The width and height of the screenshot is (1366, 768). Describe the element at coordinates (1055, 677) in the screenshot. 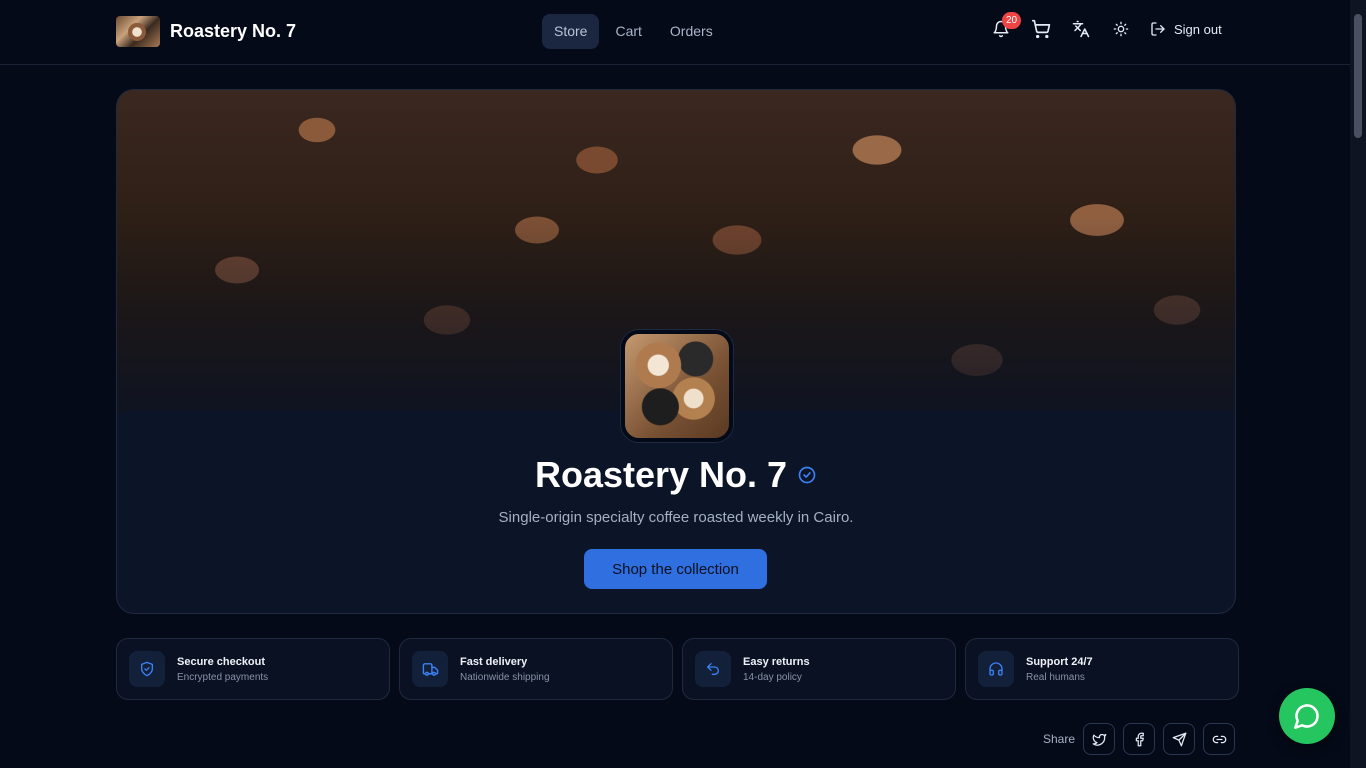

I see `feature-subtitle: Real humans` at that location.